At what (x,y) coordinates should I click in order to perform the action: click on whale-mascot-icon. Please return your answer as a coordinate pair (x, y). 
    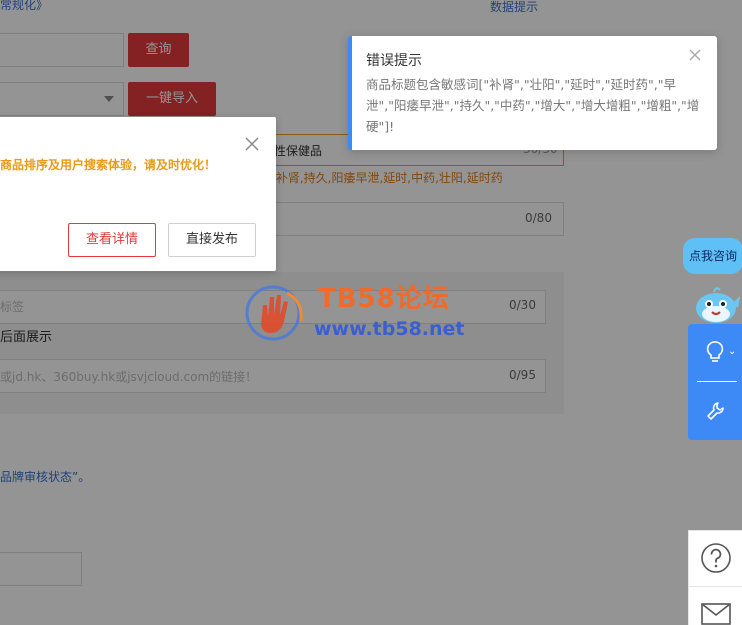
    Looking at the image, I should click on (717, 304).